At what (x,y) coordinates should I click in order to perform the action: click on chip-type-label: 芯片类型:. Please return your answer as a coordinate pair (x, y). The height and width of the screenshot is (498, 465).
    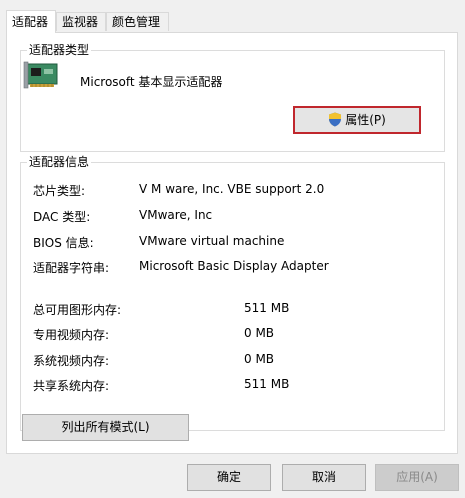
    Looking at the image, I should click on (59, 191).